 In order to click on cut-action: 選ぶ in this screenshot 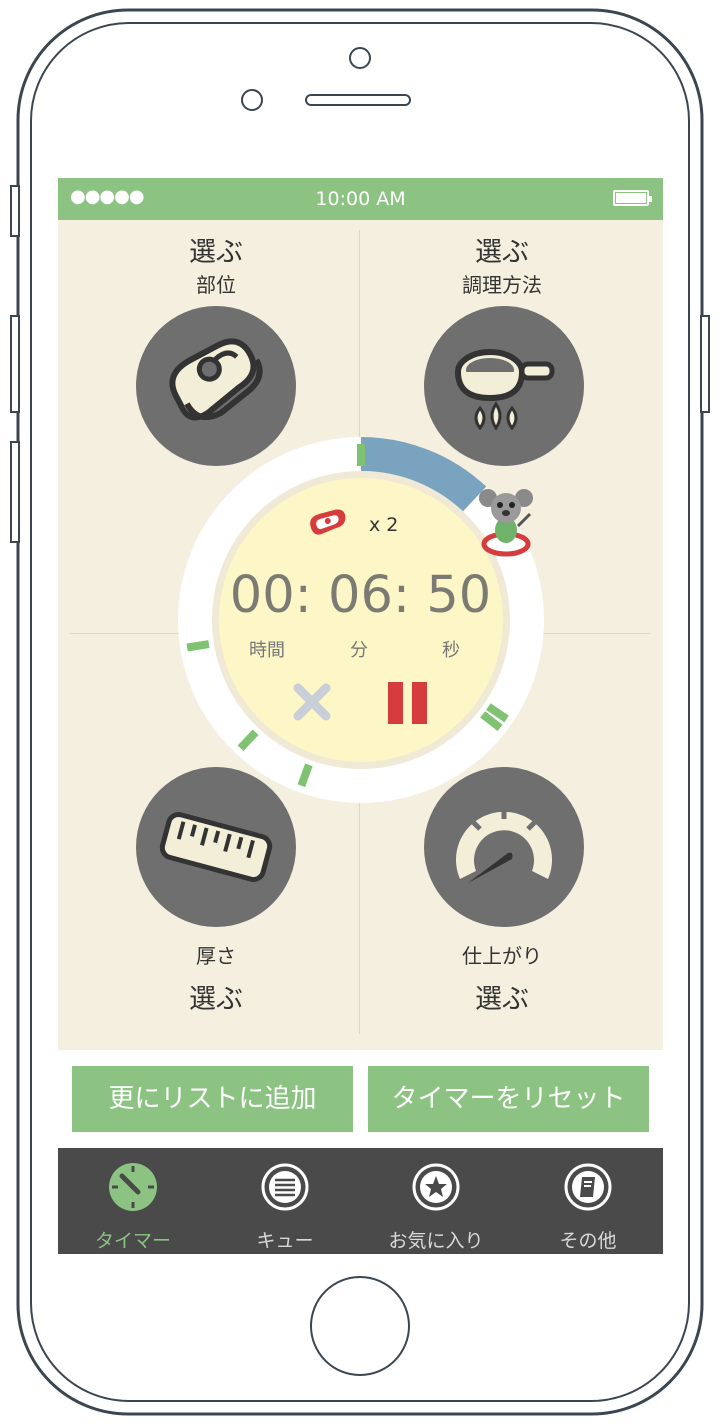, I will do `click(216, 252)`.